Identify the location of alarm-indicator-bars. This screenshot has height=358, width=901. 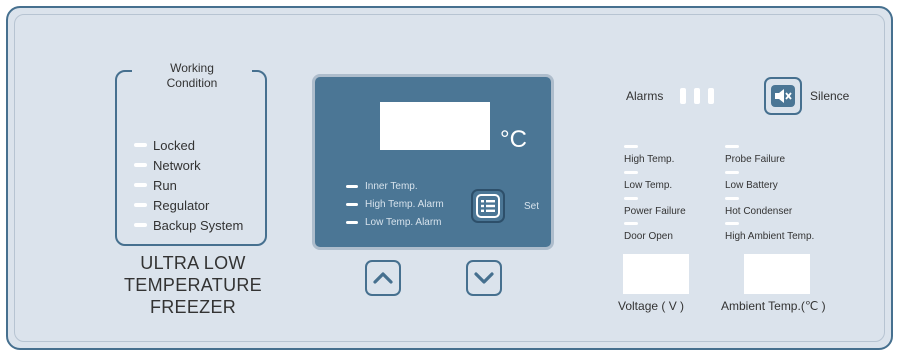
(697, 96).